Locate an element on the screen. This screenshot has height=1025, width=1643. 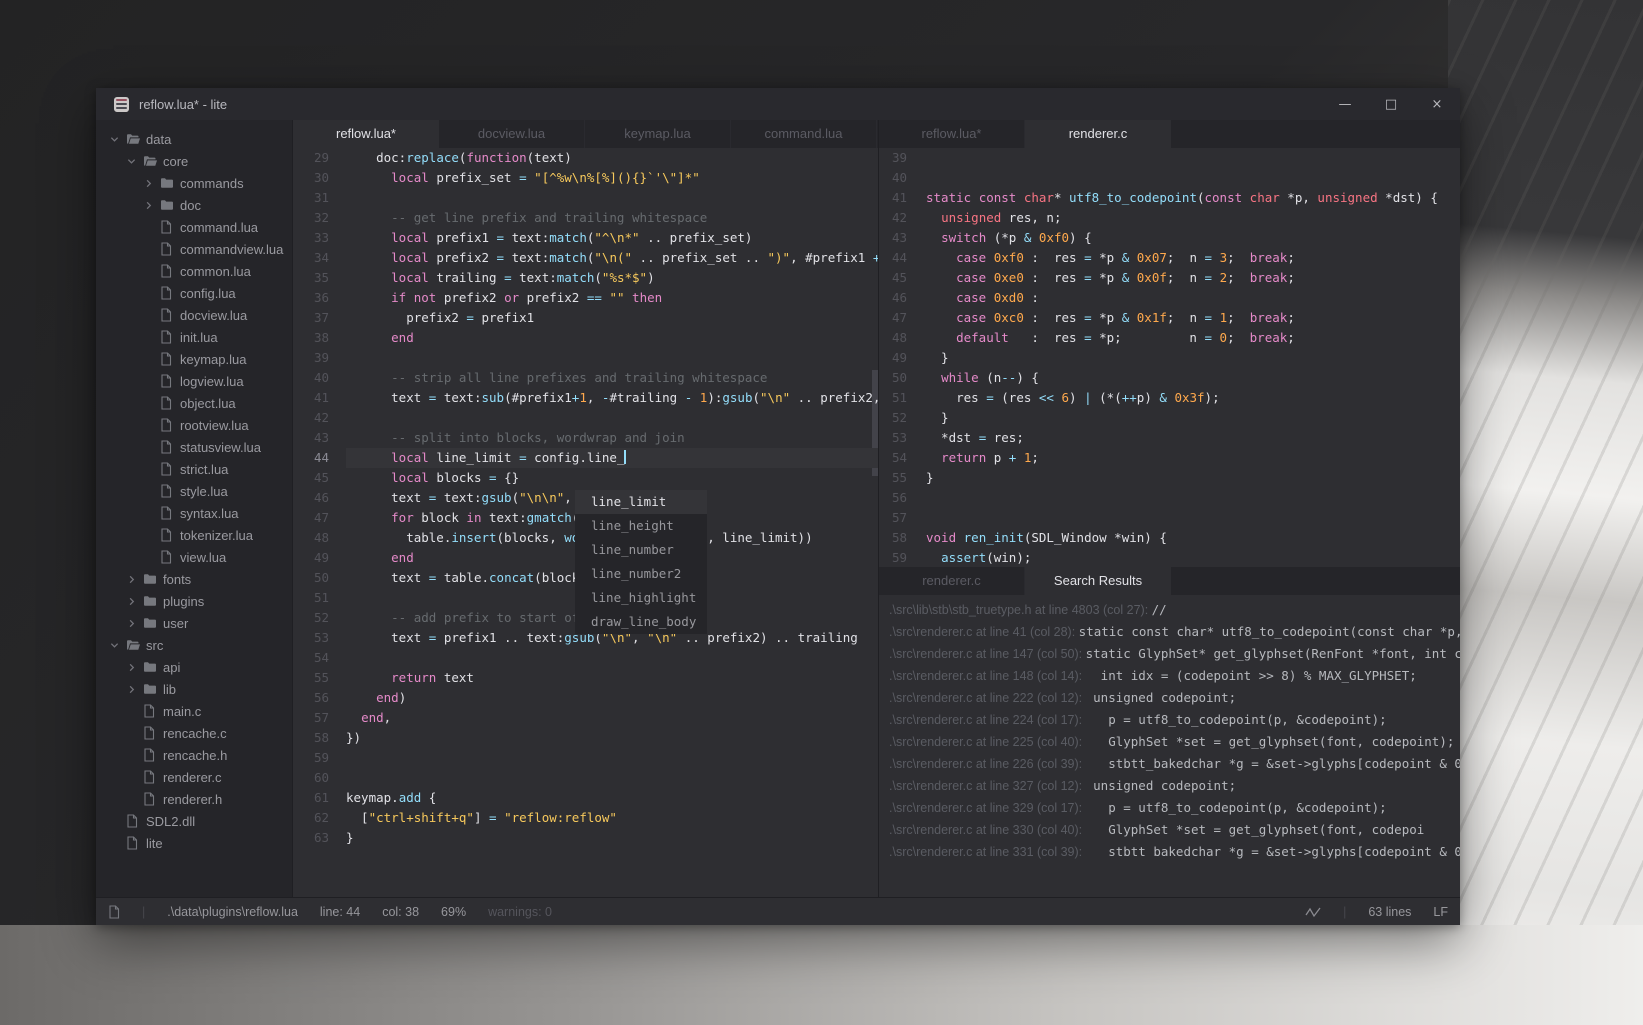
tree-item-commands: commands is located at coordinates (194, 183).